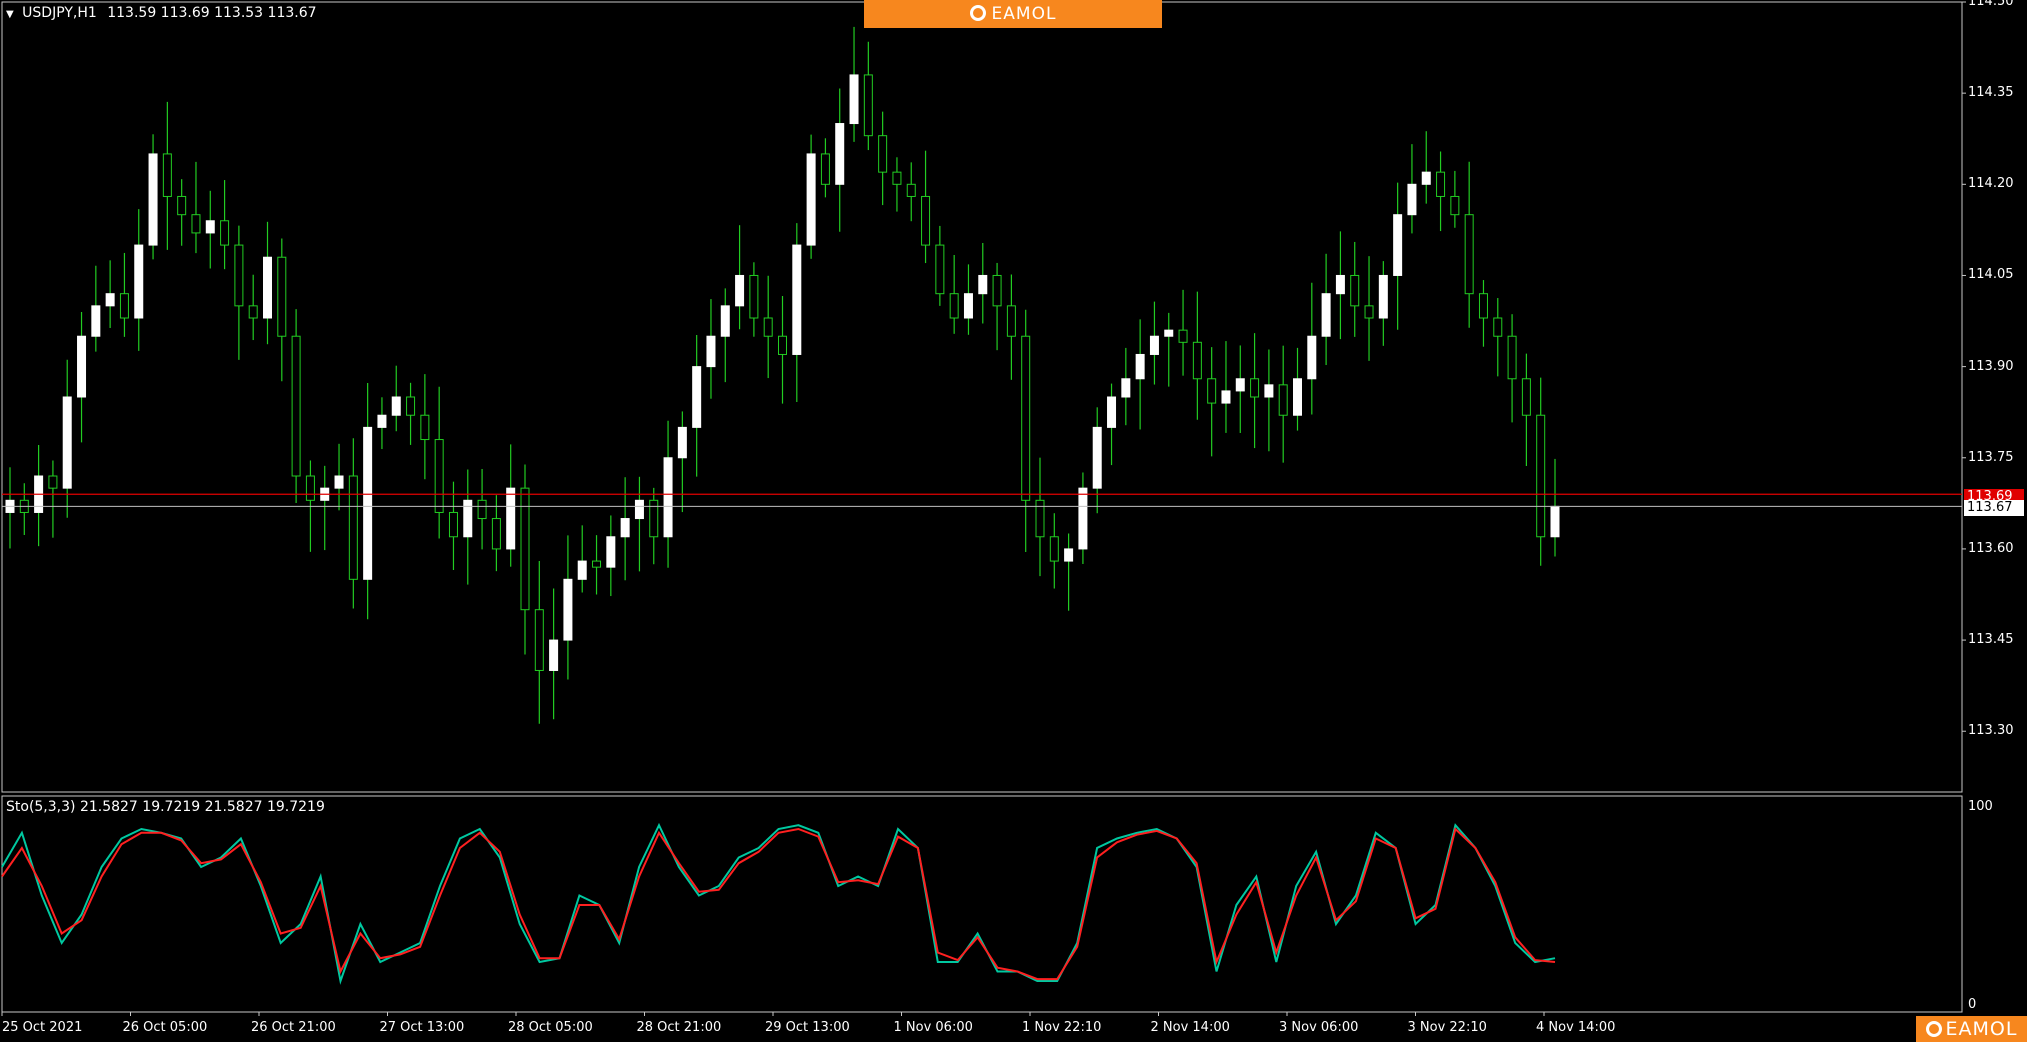  I want to click on dropdown-triangle-icon: ▼, so click(10, 14).